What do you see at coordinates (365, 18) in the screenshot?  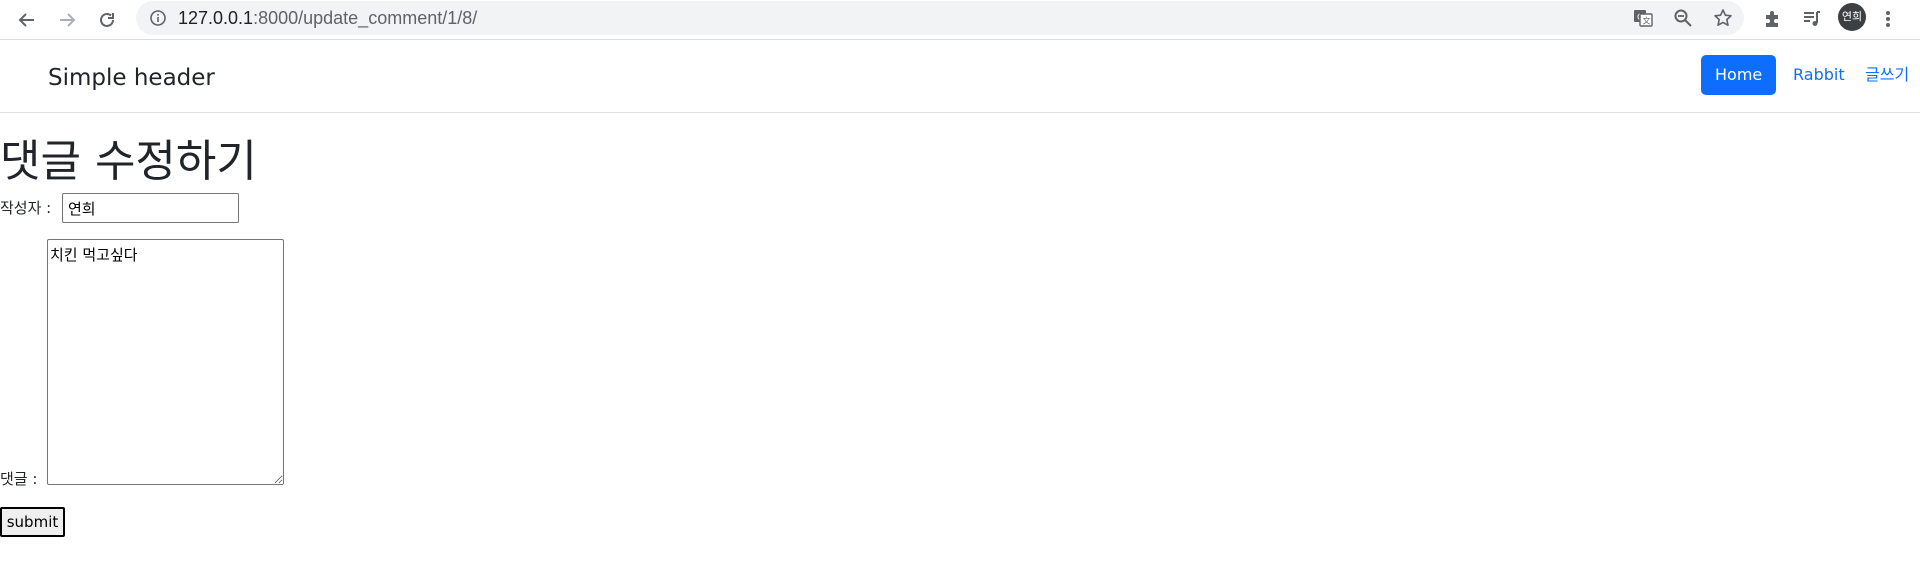 I see `url-path: :8000/update_comment/1/8/` at bounding box center [365, 18].